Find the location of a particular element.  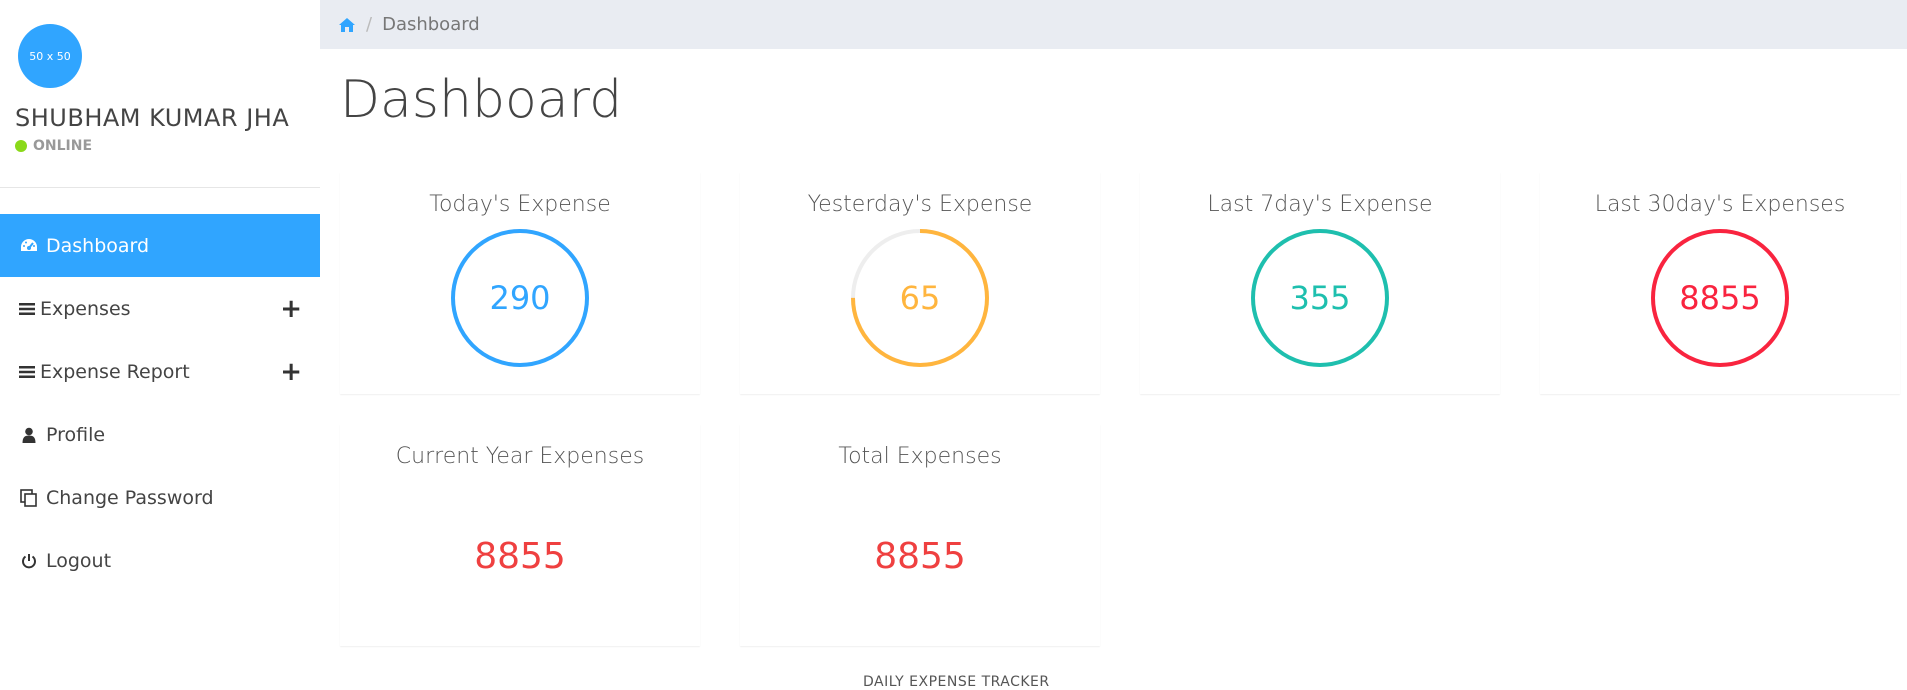

card-last7-expense: Last 7day's Expense 355 is located at coordinates (1320, 283).